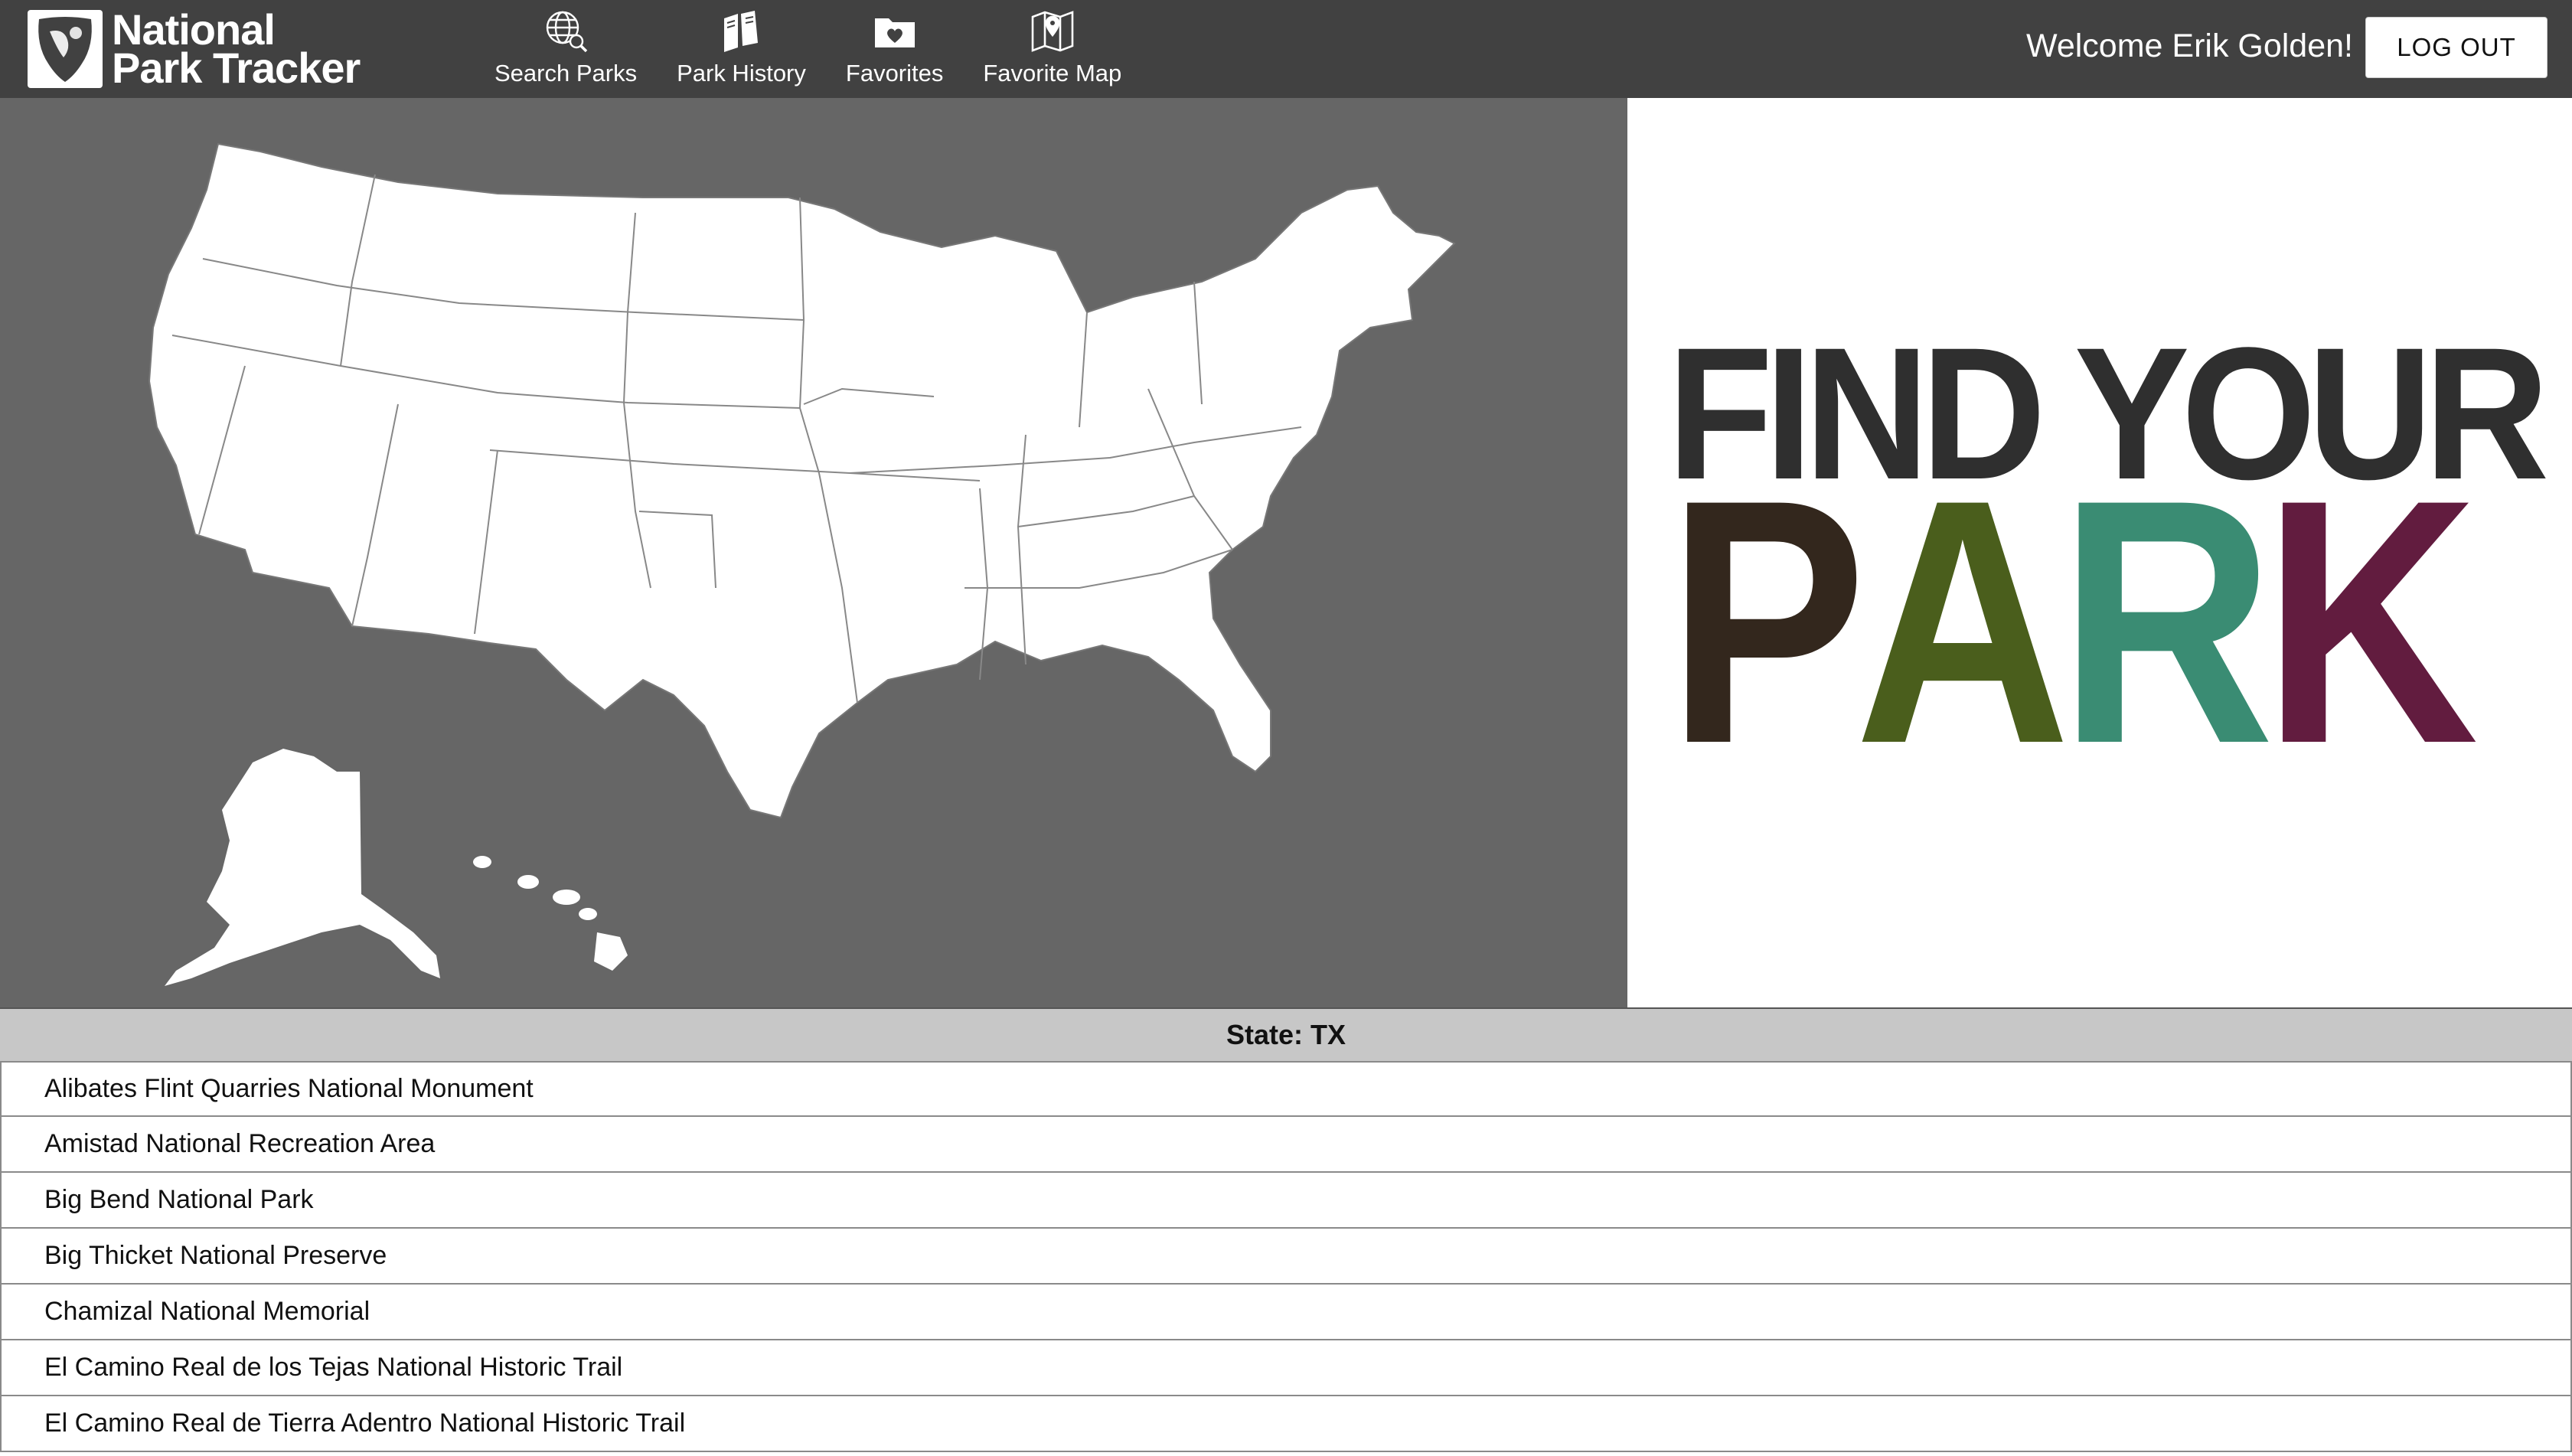 The image size is (2572, 1456). What do you see at coordinates (894, 73) in the screenshot?
I see `nav-label: Favorites` at bounding box center [894, 73].